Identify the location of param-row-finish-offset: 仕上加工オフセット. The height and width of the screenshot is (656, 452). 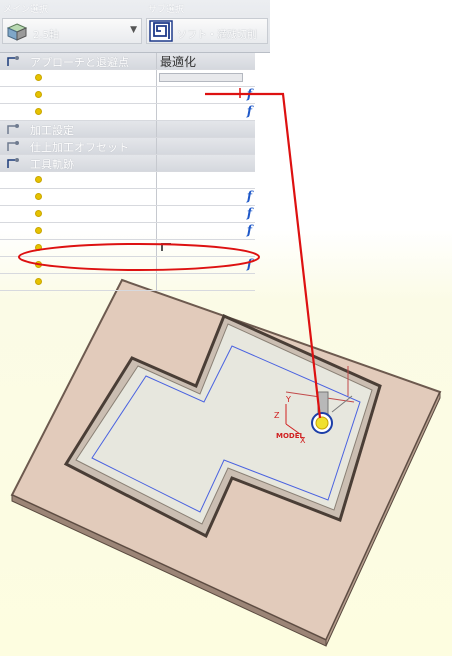
(127, 146).